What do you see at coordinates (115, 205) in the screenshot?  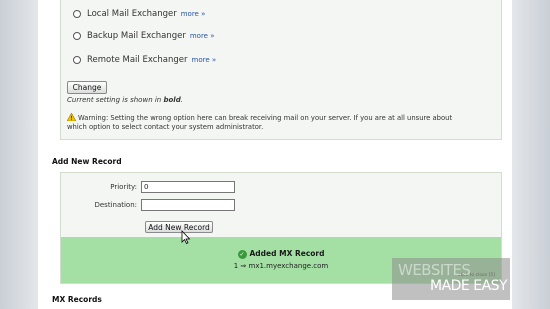 I see `destination-label: Destination:` at bounding box center [115, 205].